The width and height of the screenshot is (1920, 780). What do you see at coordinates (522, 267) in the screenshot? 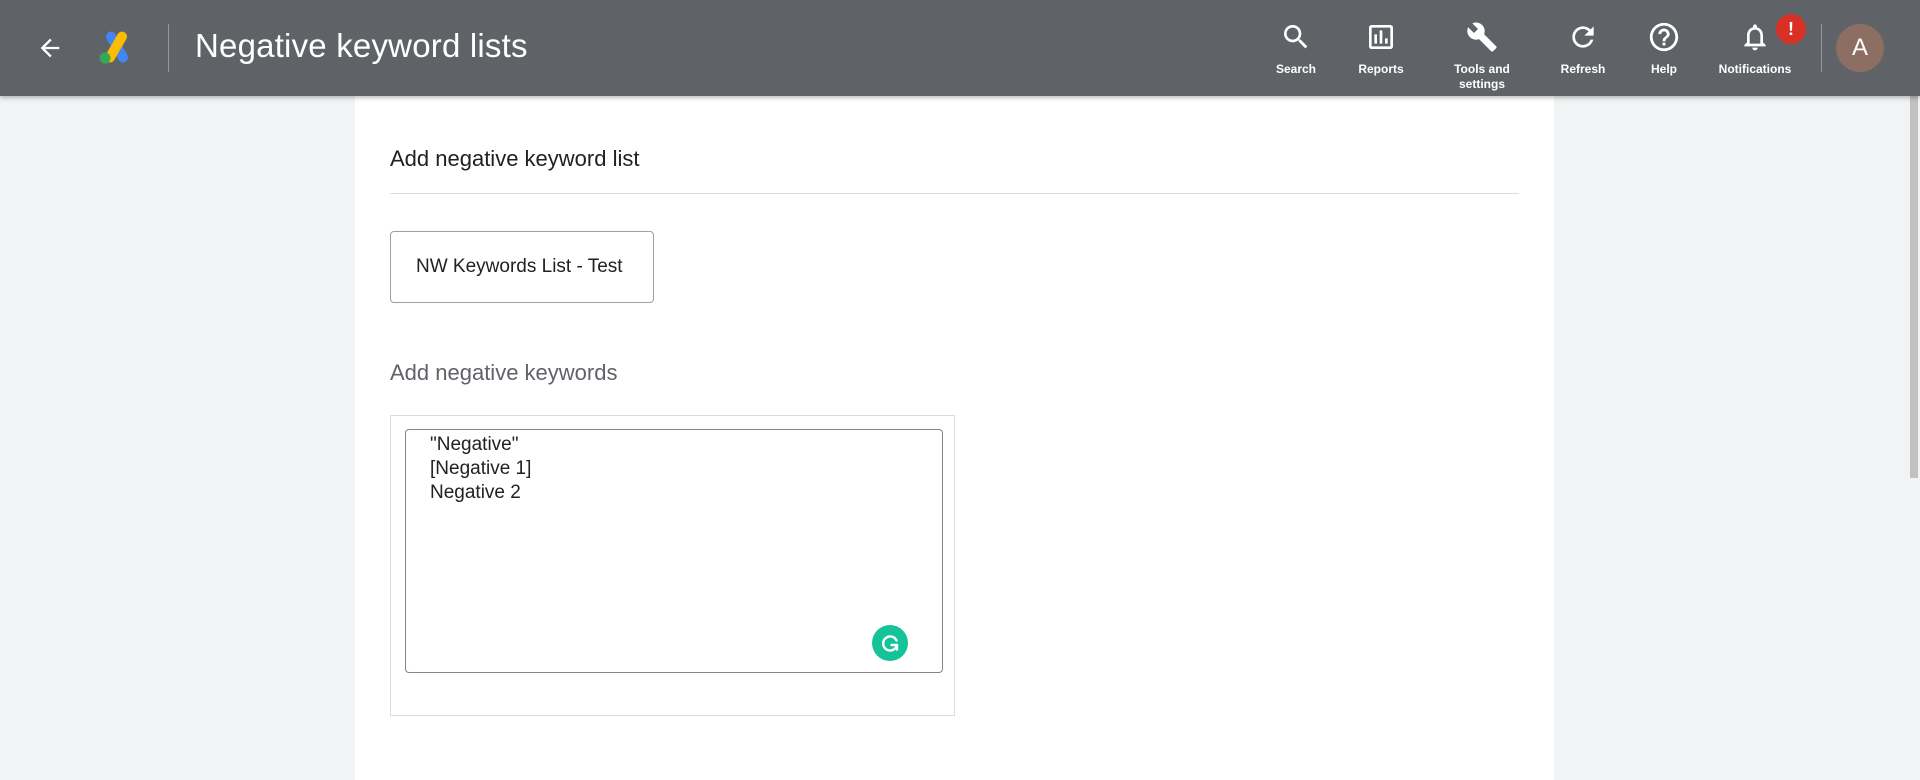
I see `list-name-input: NW Keywords List - Test` at bounding box center [522, 267].